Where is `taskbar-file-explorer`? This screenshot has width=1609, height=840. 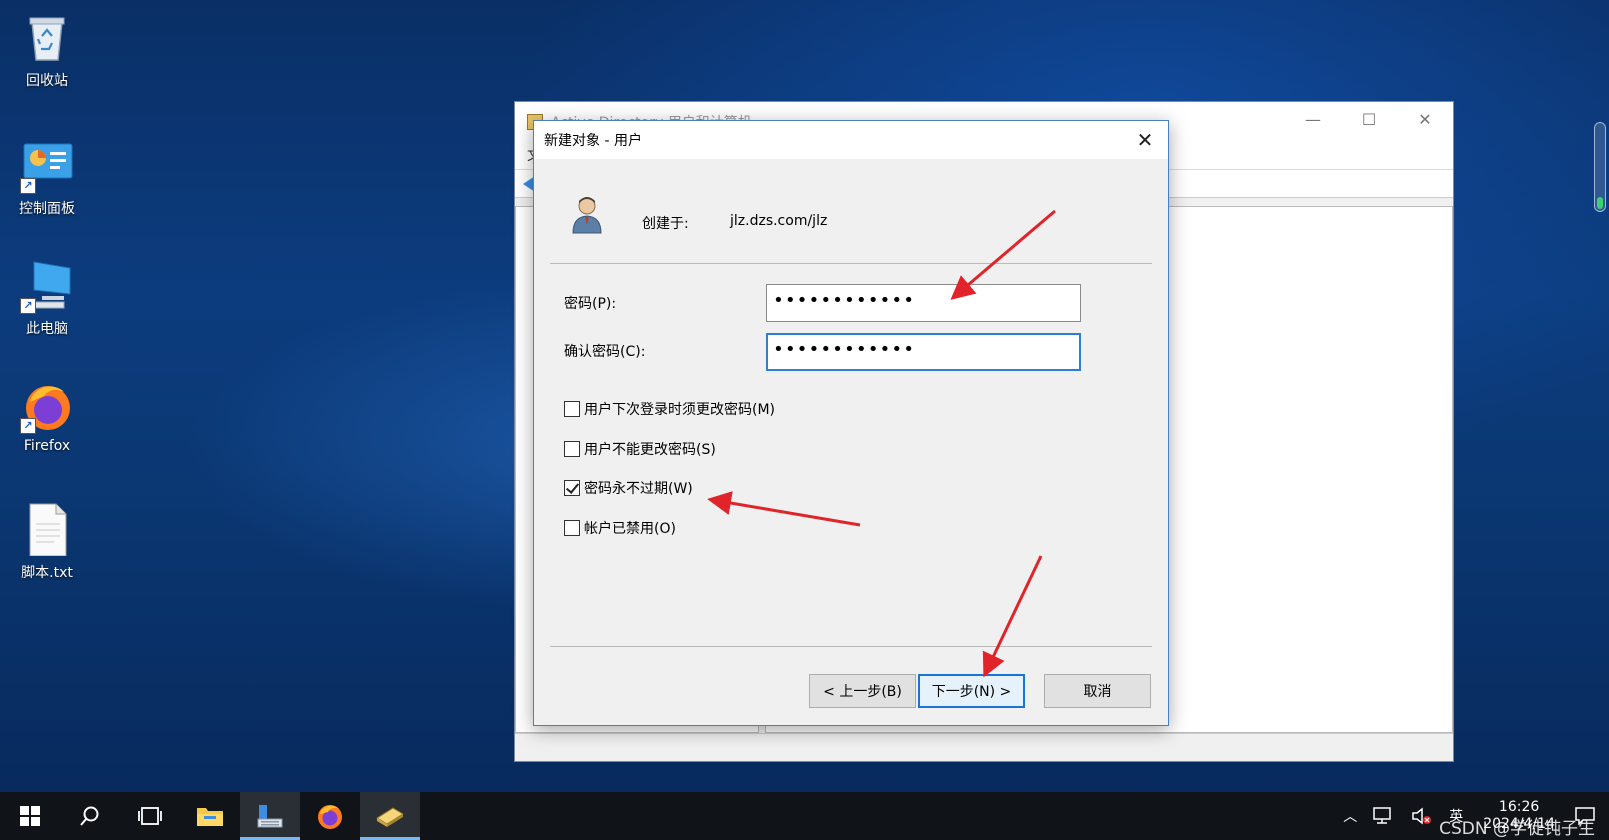
taskbar-file-explorer is located at coordinates (210, 816).